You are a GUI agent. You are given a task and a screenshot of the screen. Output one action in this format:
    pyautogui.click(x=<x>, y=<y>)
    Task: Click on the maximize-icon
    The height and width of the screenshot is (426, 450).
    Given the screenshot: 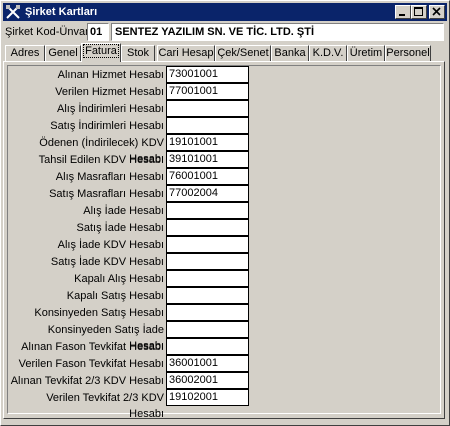 What is the action you would take?
    pyautogui.click(x=418, y=11)
    